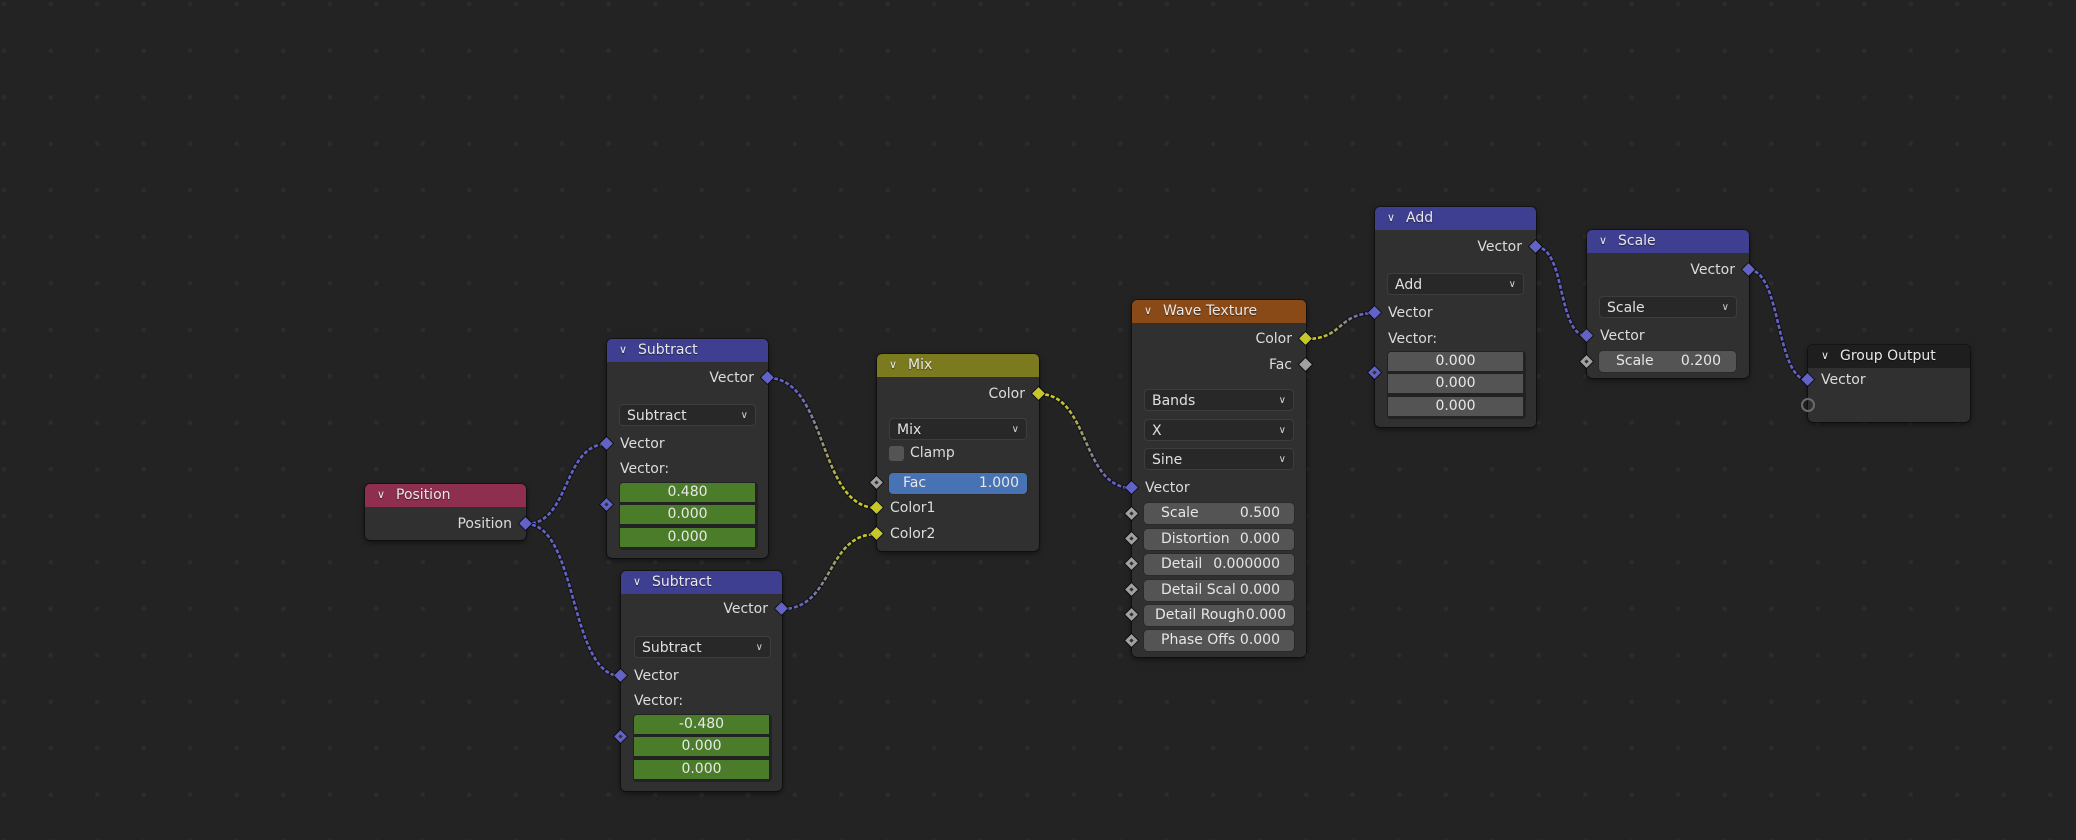 This screenshot has width=2076, height=840. What do you see at coordinates (1889, 383) in the screenshot?
I see `node-group-output: ∨ Group Output Vector` at bounding box center [1889, 383].